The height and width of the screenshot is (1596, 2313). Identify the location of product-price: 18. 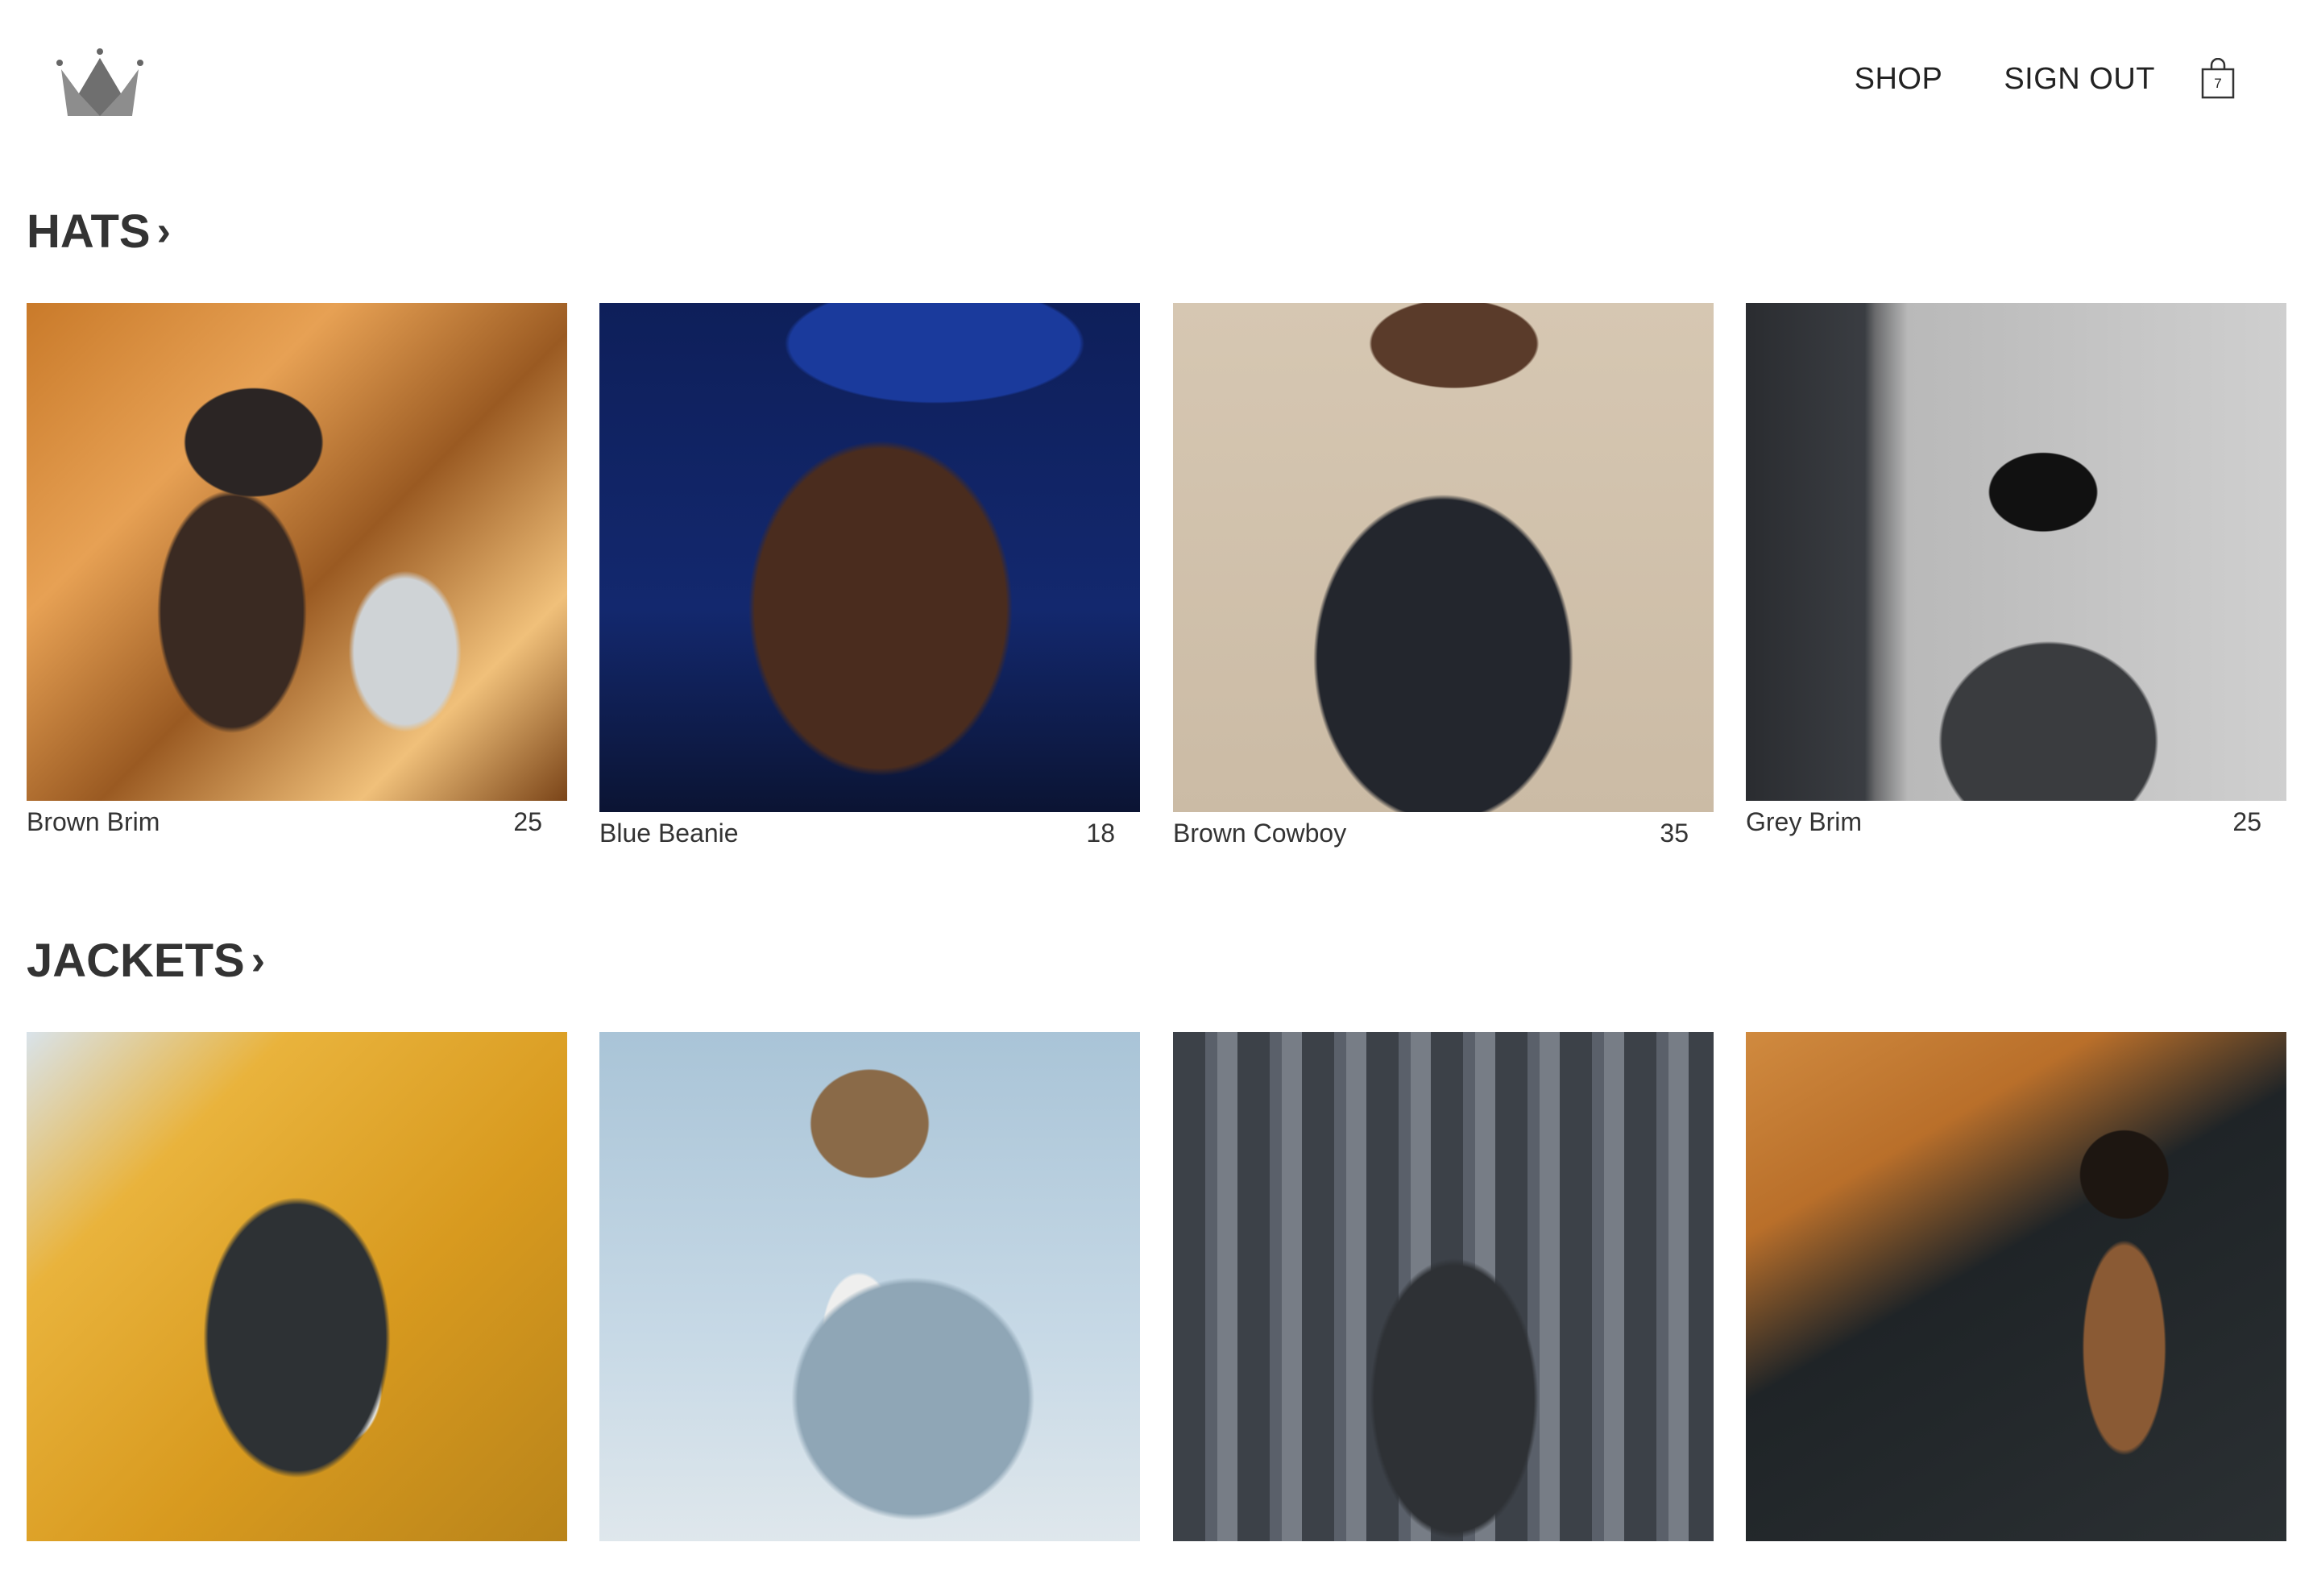
(1100, 833).